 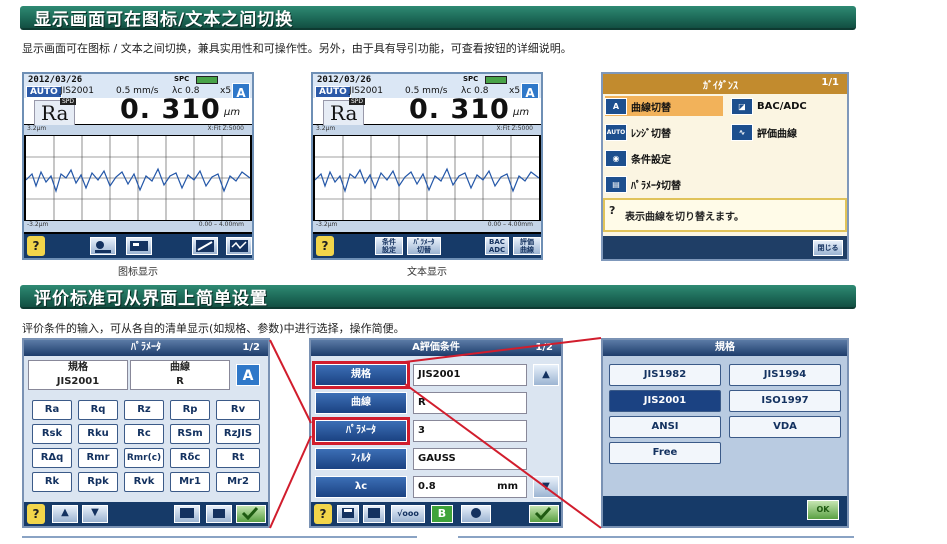 I want to click on evaluation-curve-icon, so click(x=239, y=246).